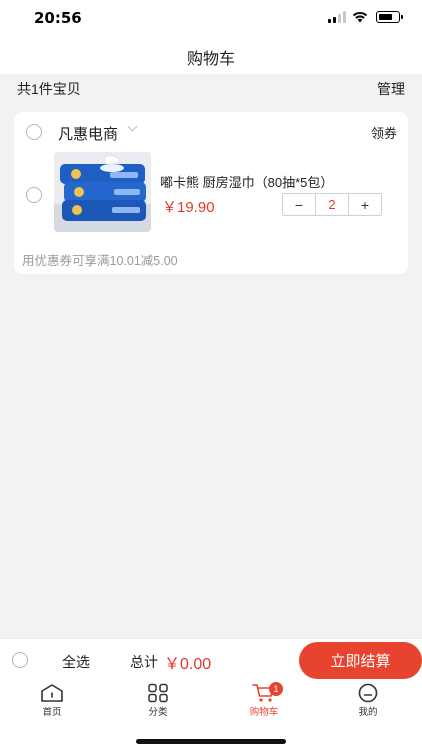 The height and width of the screenshot is (750, 422). What do you see at coordinates (210, 59) in the screenshot?
I see `page-title: 购物车` at bounding box center [210, 59].